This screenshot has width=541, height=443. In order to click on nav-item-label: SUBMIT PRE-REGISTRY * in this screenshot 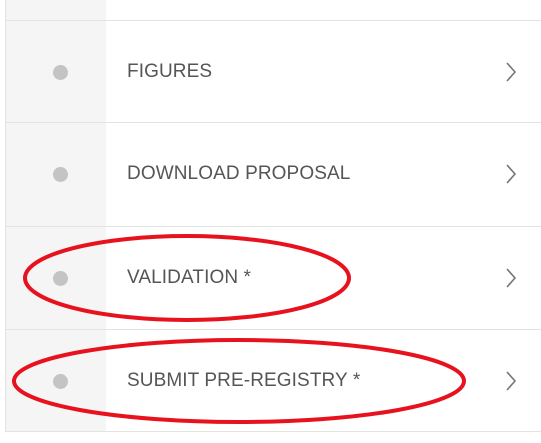, I will do `click(244, 380)`.